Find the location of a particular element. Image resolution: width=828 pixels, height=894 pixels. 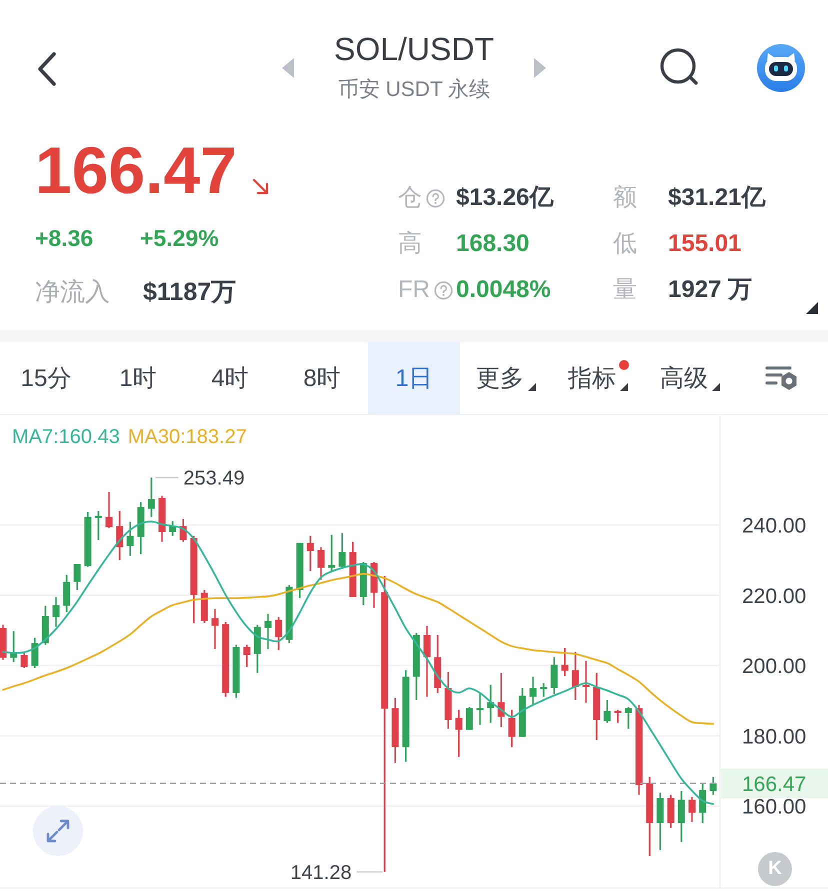

stat-value: $31.21亿 is located at coordinates (717, 198).